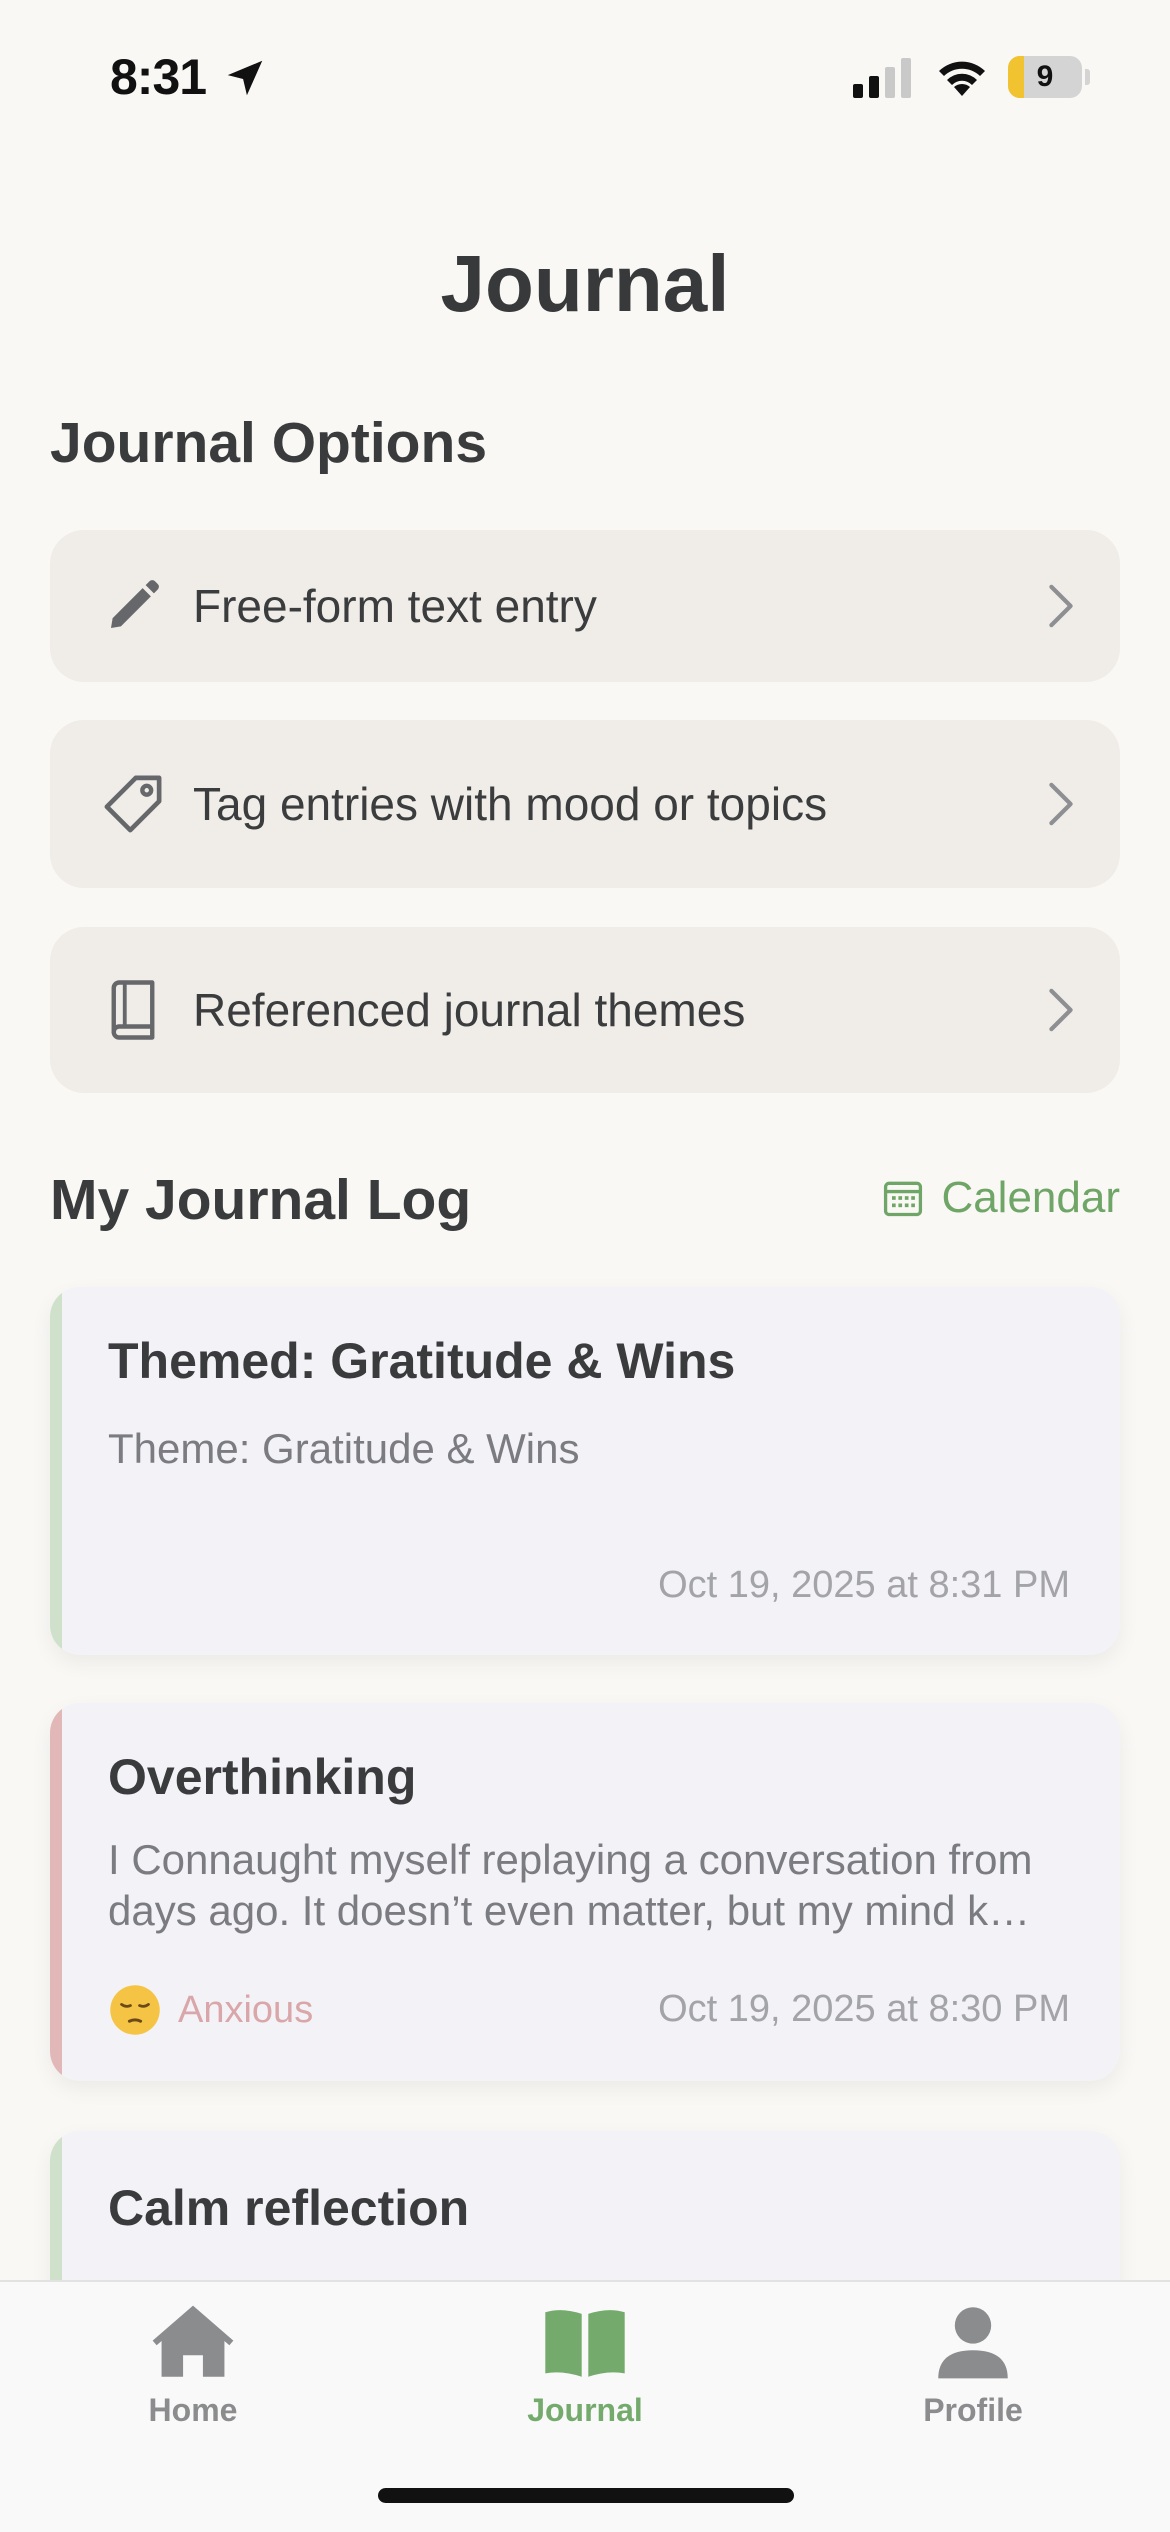  I want to click on option-referenced-themes: Referenced journal themes, so click(585, 1010).